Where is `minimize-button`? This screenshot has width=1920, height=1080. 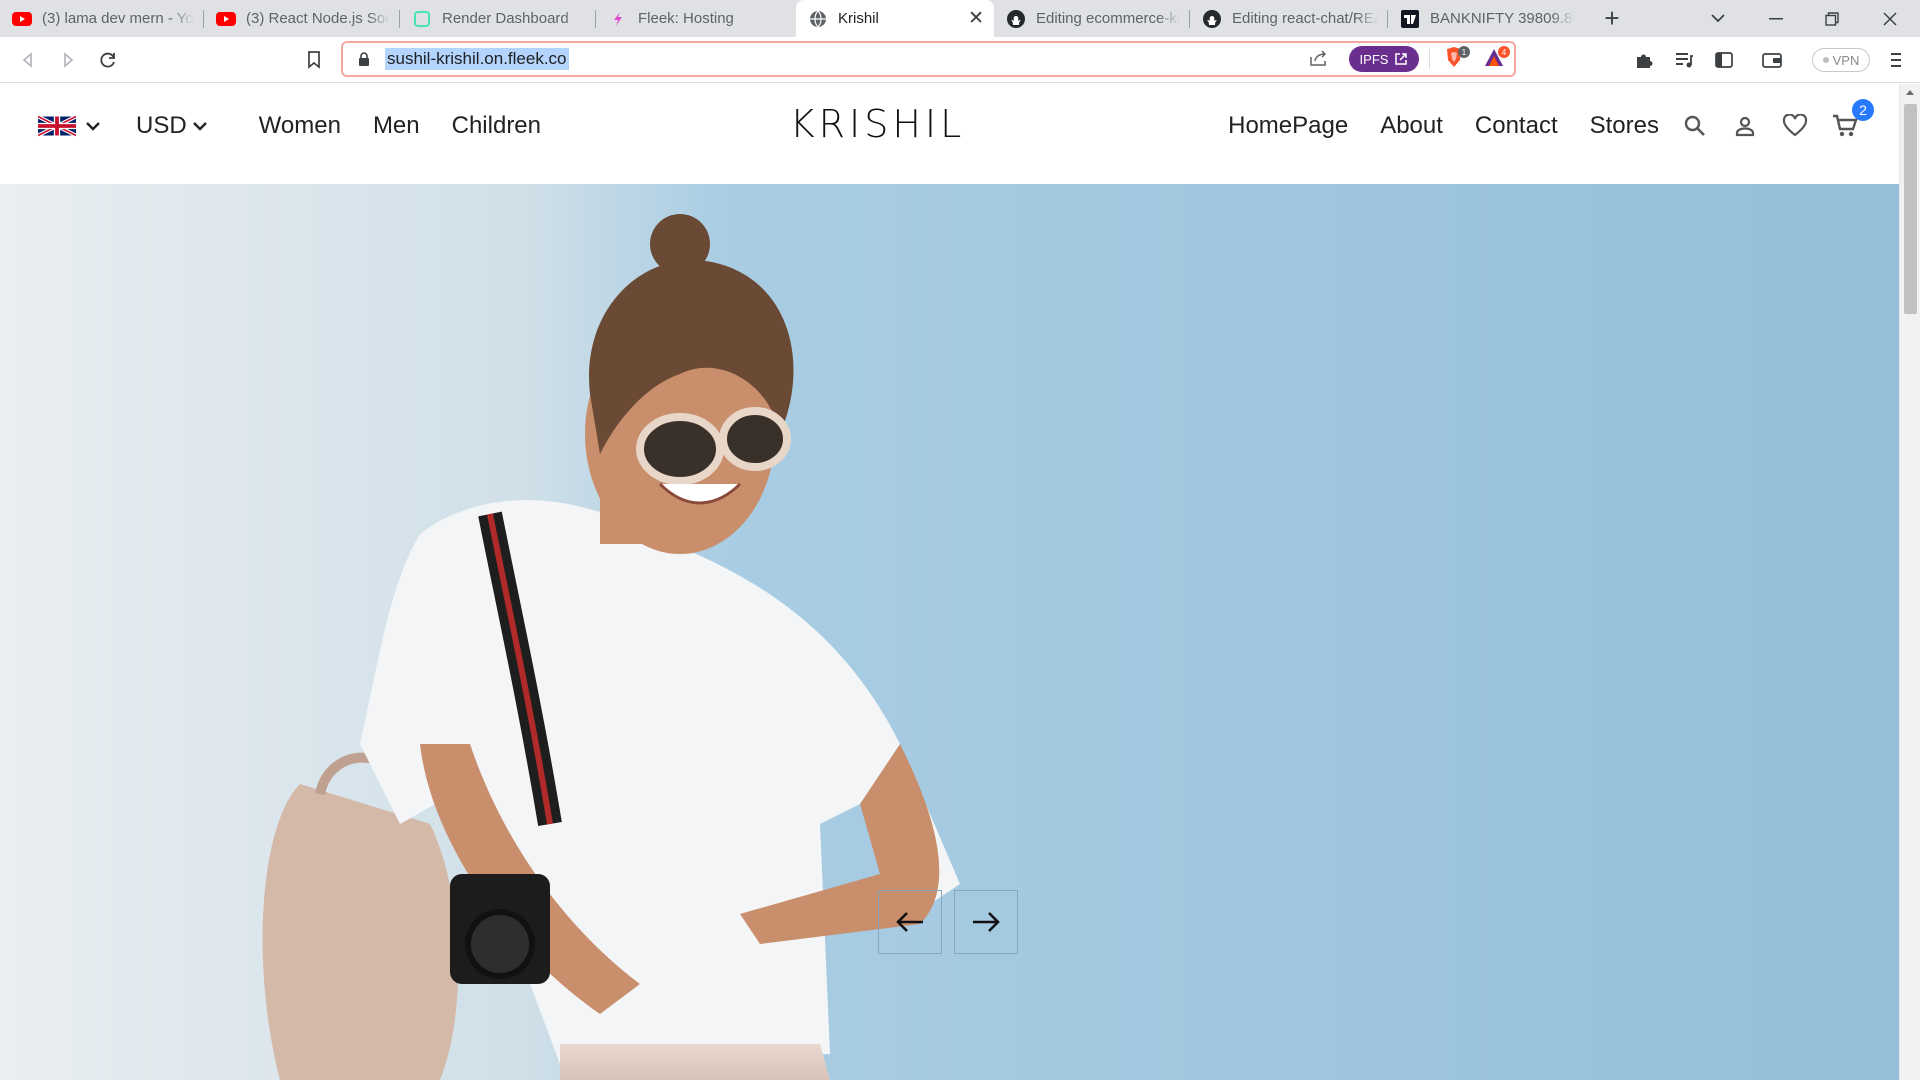
minimize-button is located at coordinates (1776, 18).